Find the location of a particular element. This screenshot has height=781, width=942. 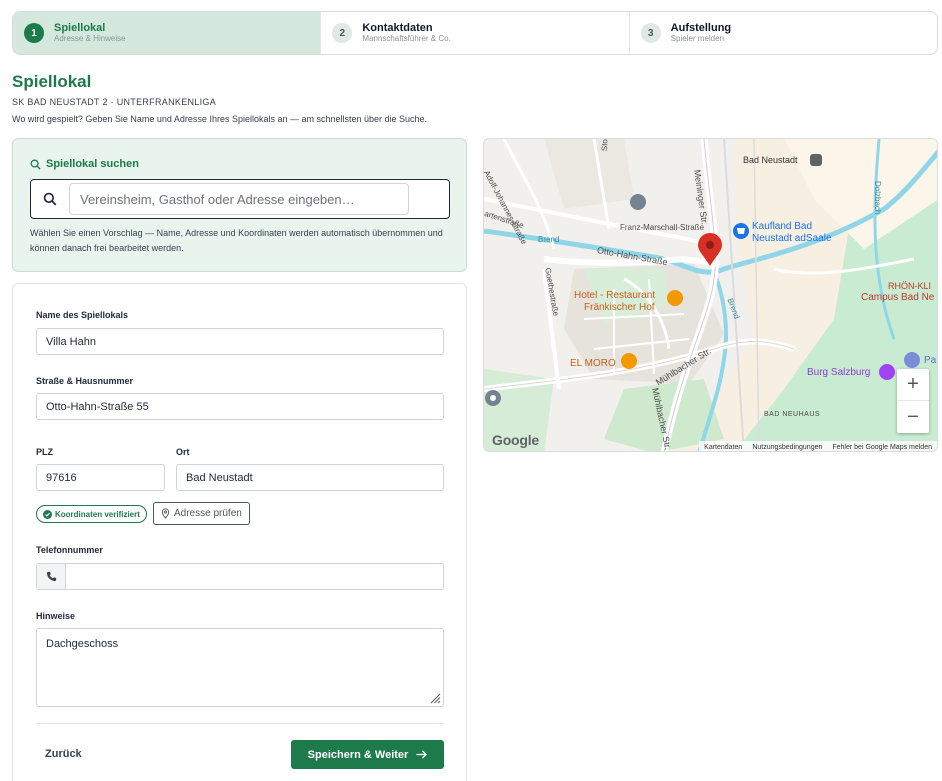

map-label-poi: Campus Bad Ne is located at coordinates (898, 297).